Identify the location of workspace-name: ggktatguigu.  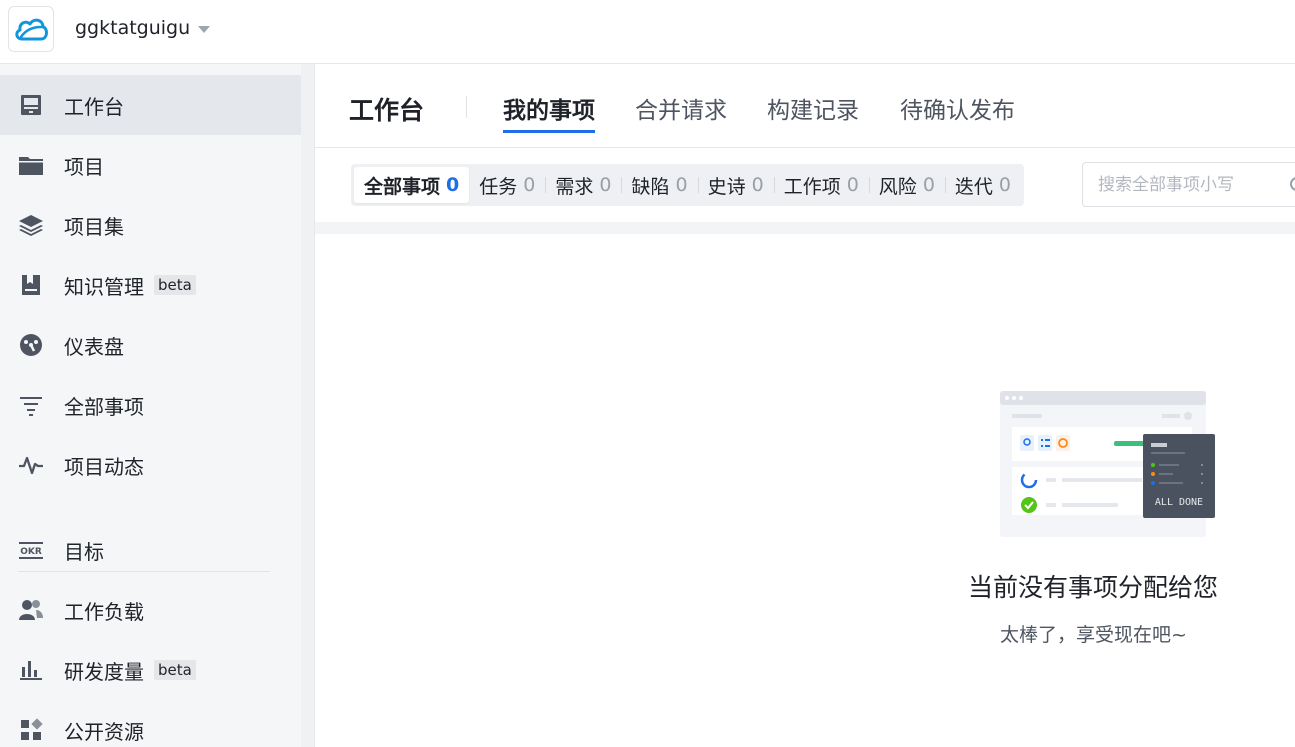
(133, 28).